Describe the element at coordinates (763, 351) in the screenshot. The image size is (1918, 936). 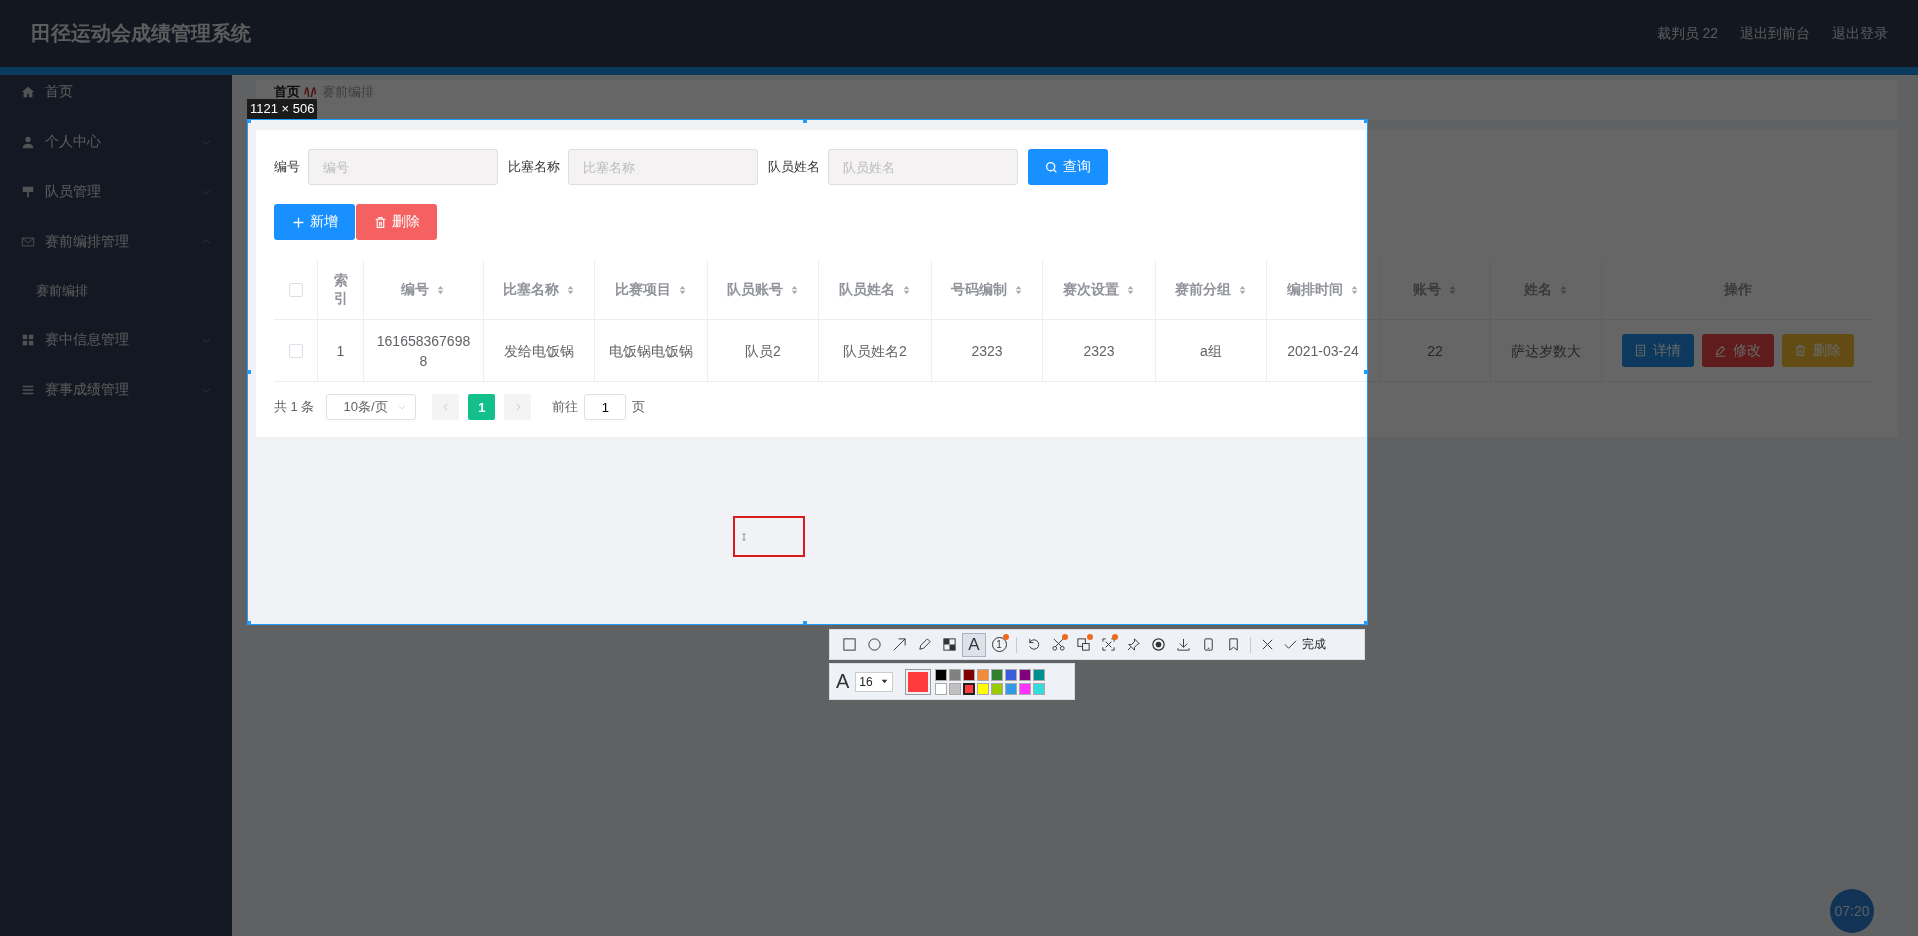
I see `table-cell-text: 队员2` at that location.